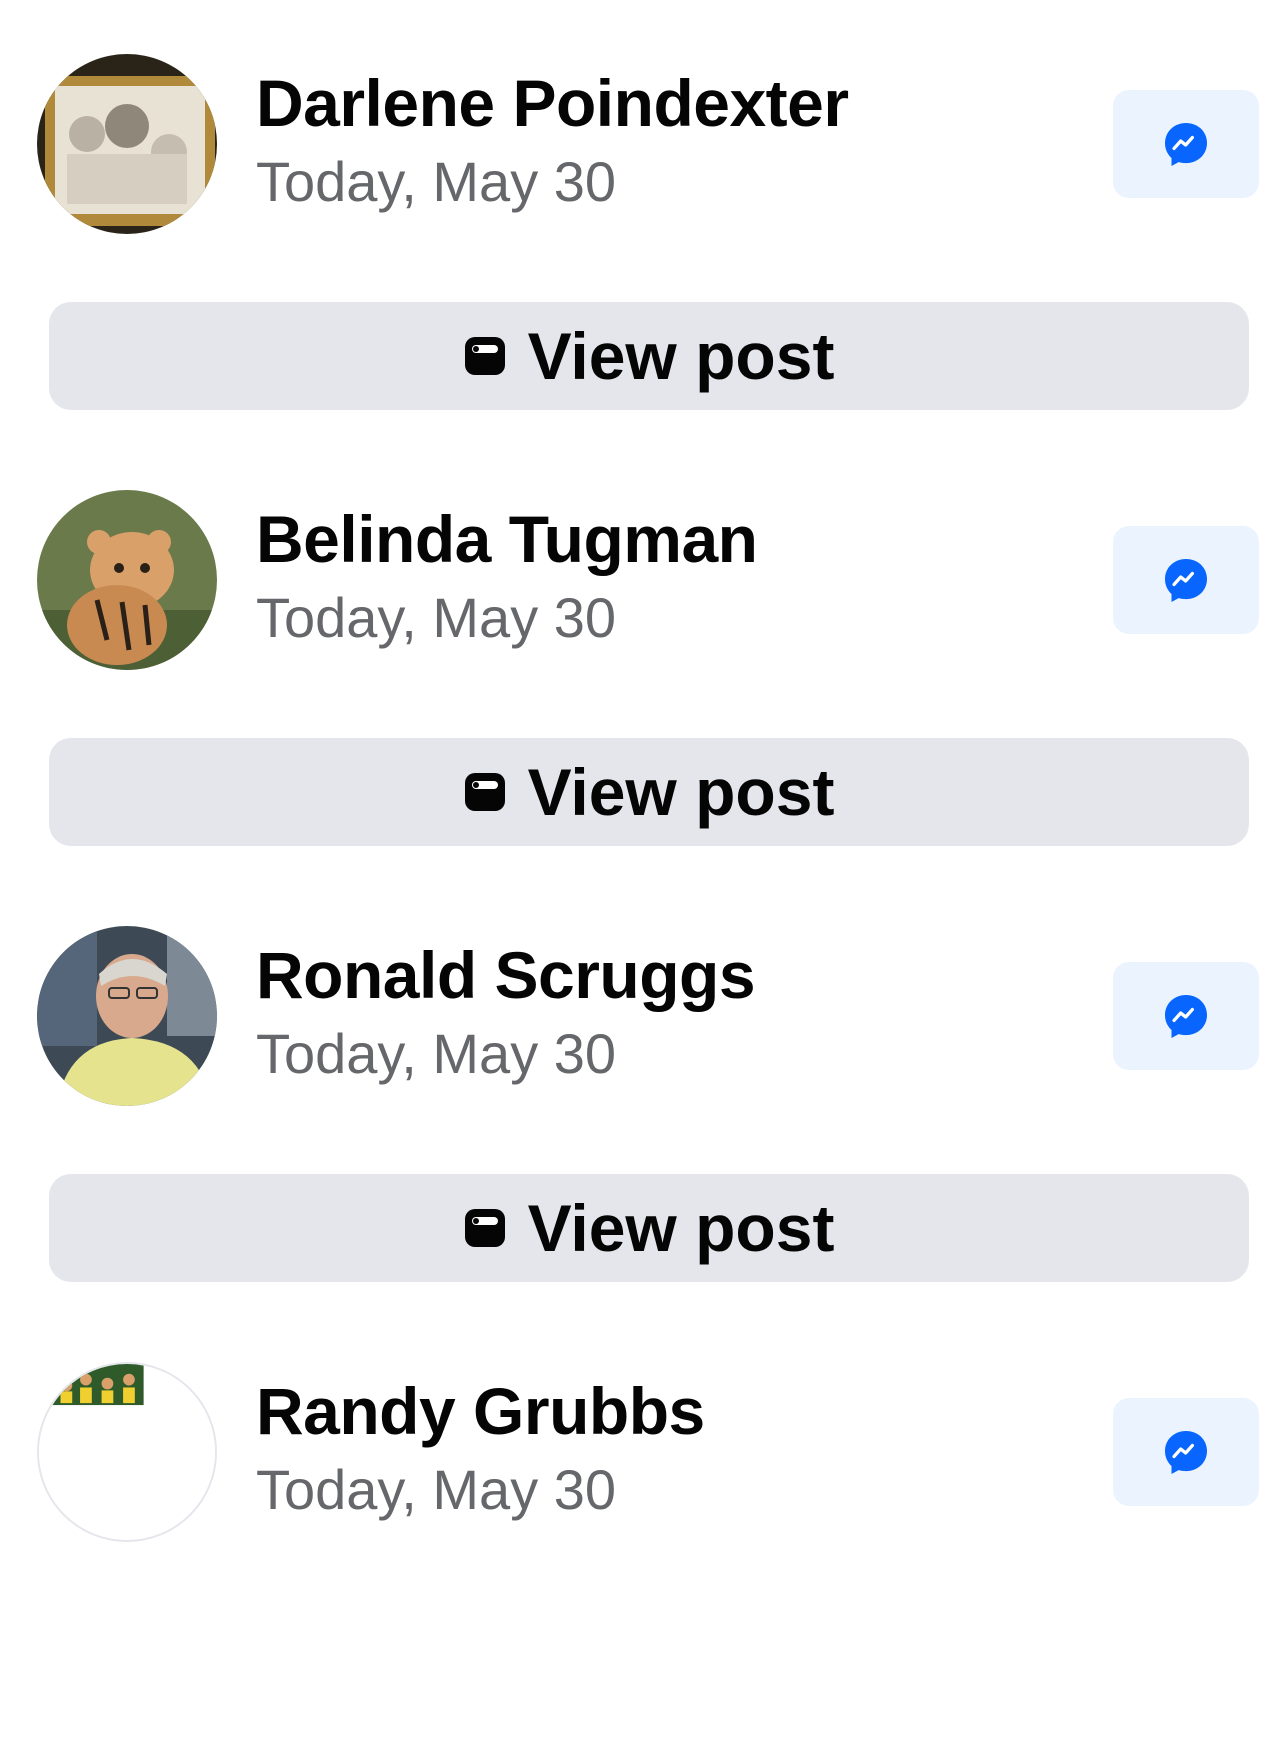 The image size is (1284, 1748). Describe the element at coordinates (552, 103) in the screenshot. I see `user-name: Darlene Poindexter` at that location.